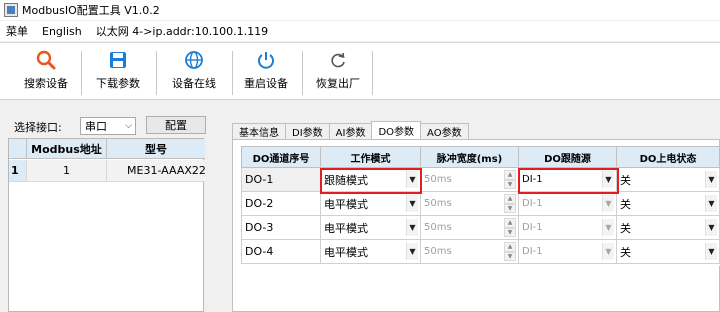 Image resolution: width=720 pixels, height=312 pixels. Describe the element at coordinates (360, 31) in the screenshot. I see `menu-bar: 菜单 English 以太网 4->ip.addr:10.100.1.119` at that location.